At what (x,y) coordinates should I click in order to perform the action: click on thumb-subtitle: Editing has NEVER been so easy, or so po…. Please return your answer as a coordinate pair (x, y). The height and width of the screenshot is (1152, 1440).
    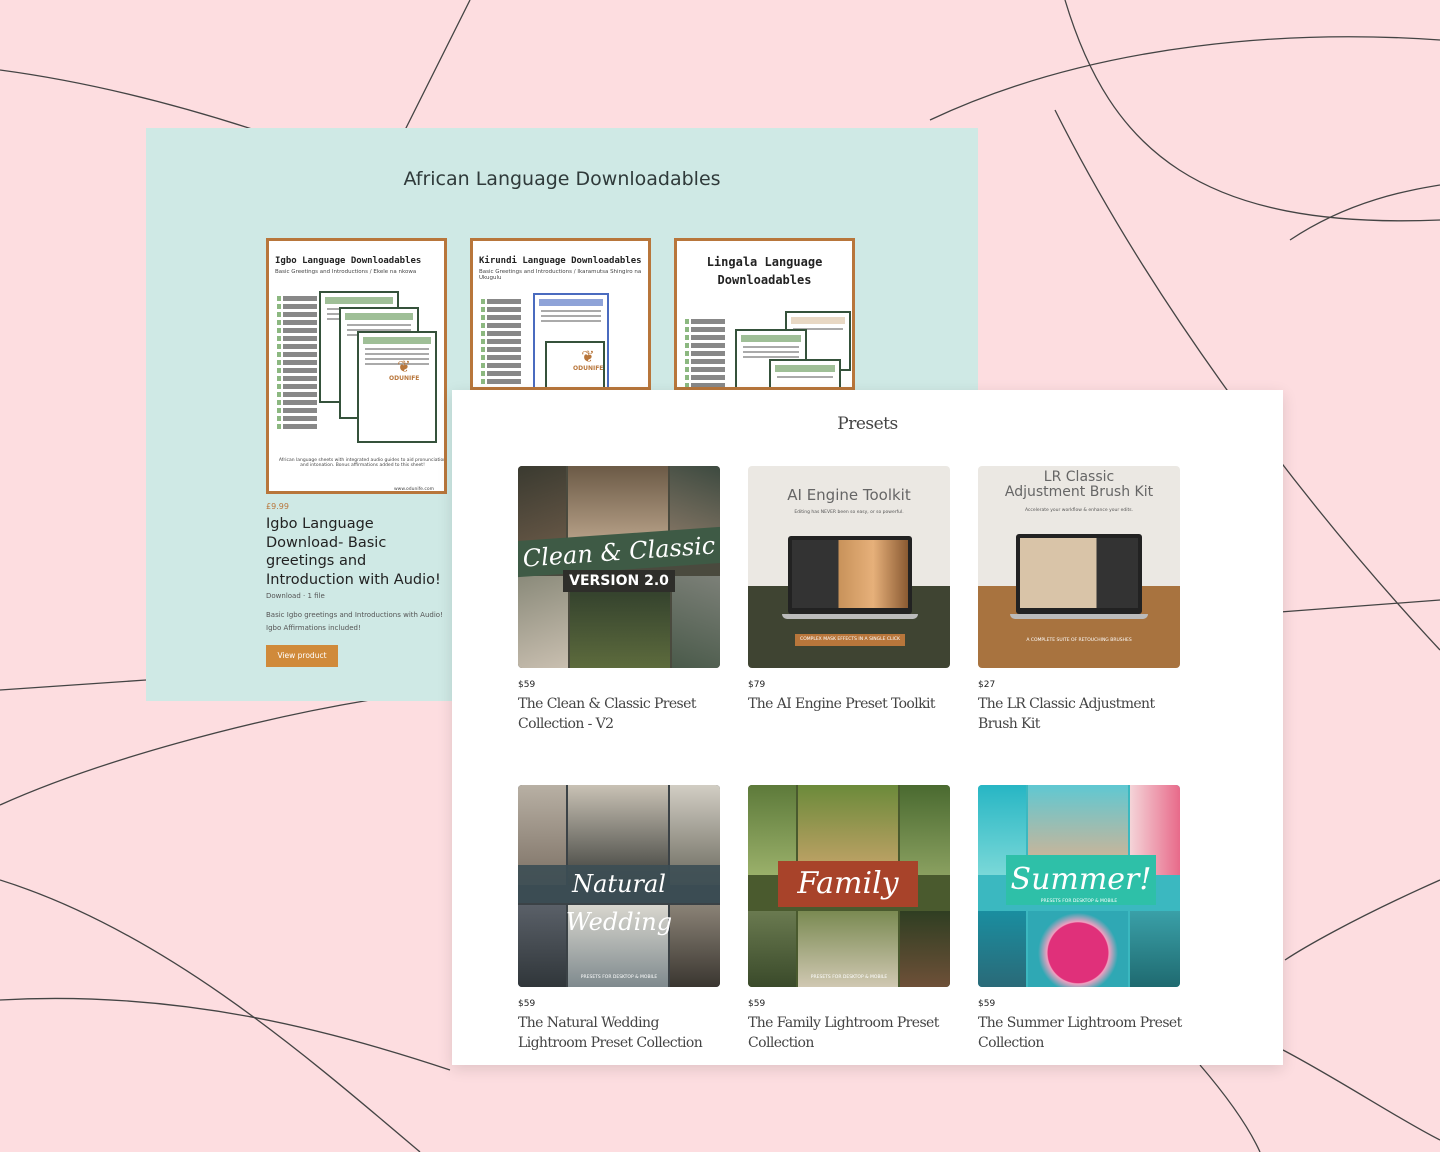
    Looking at the image, I should click on (849, 512).